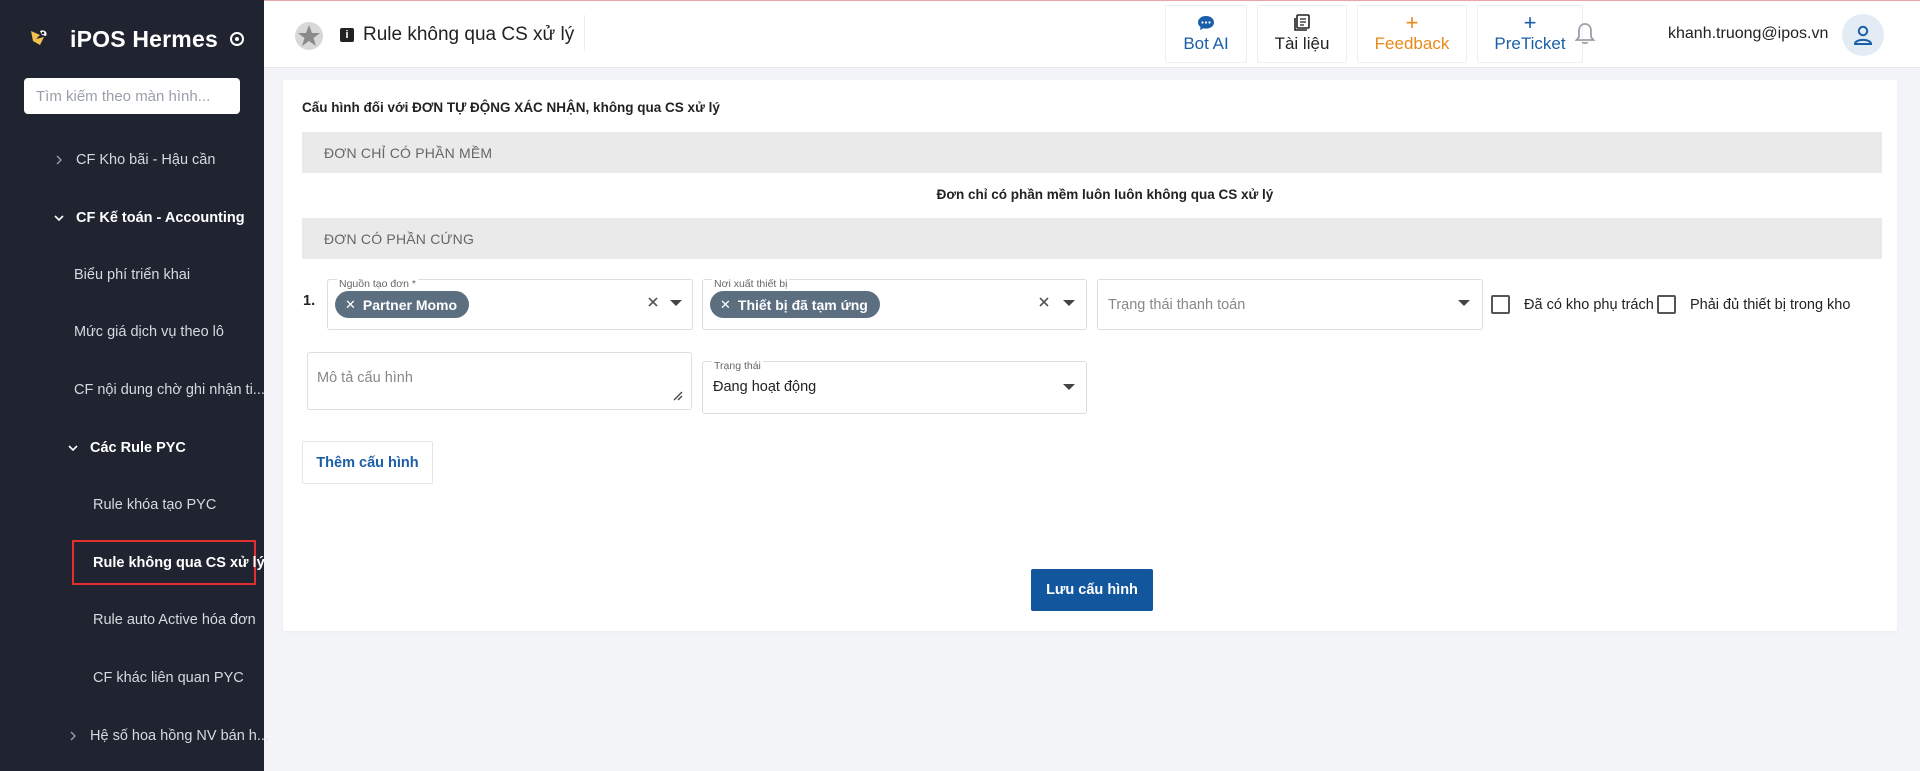 This screenshot has width=1920, height=771. I want to click on sidebar-item-cf-ke-toan: CF Kế toán - Accounting, so click(149, 218).